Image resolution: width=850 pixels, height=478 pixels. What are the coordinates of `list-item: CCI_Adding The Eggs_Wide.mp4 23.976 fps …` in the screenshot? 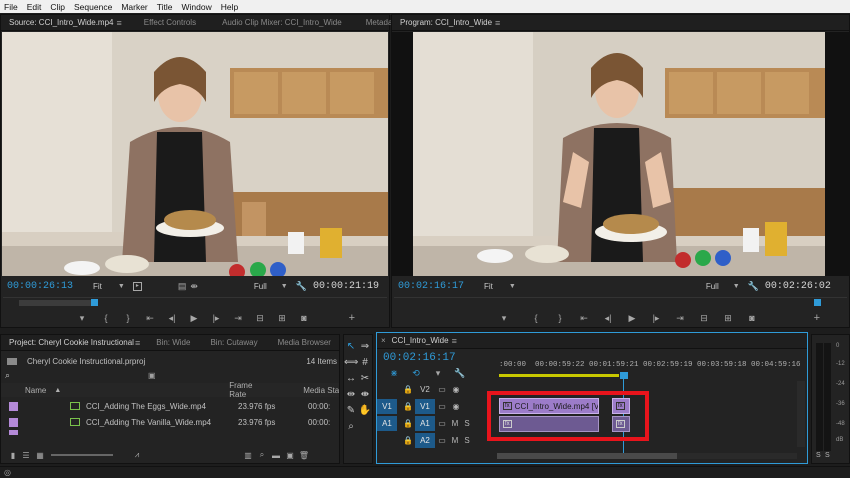 It's located at (170, 406).